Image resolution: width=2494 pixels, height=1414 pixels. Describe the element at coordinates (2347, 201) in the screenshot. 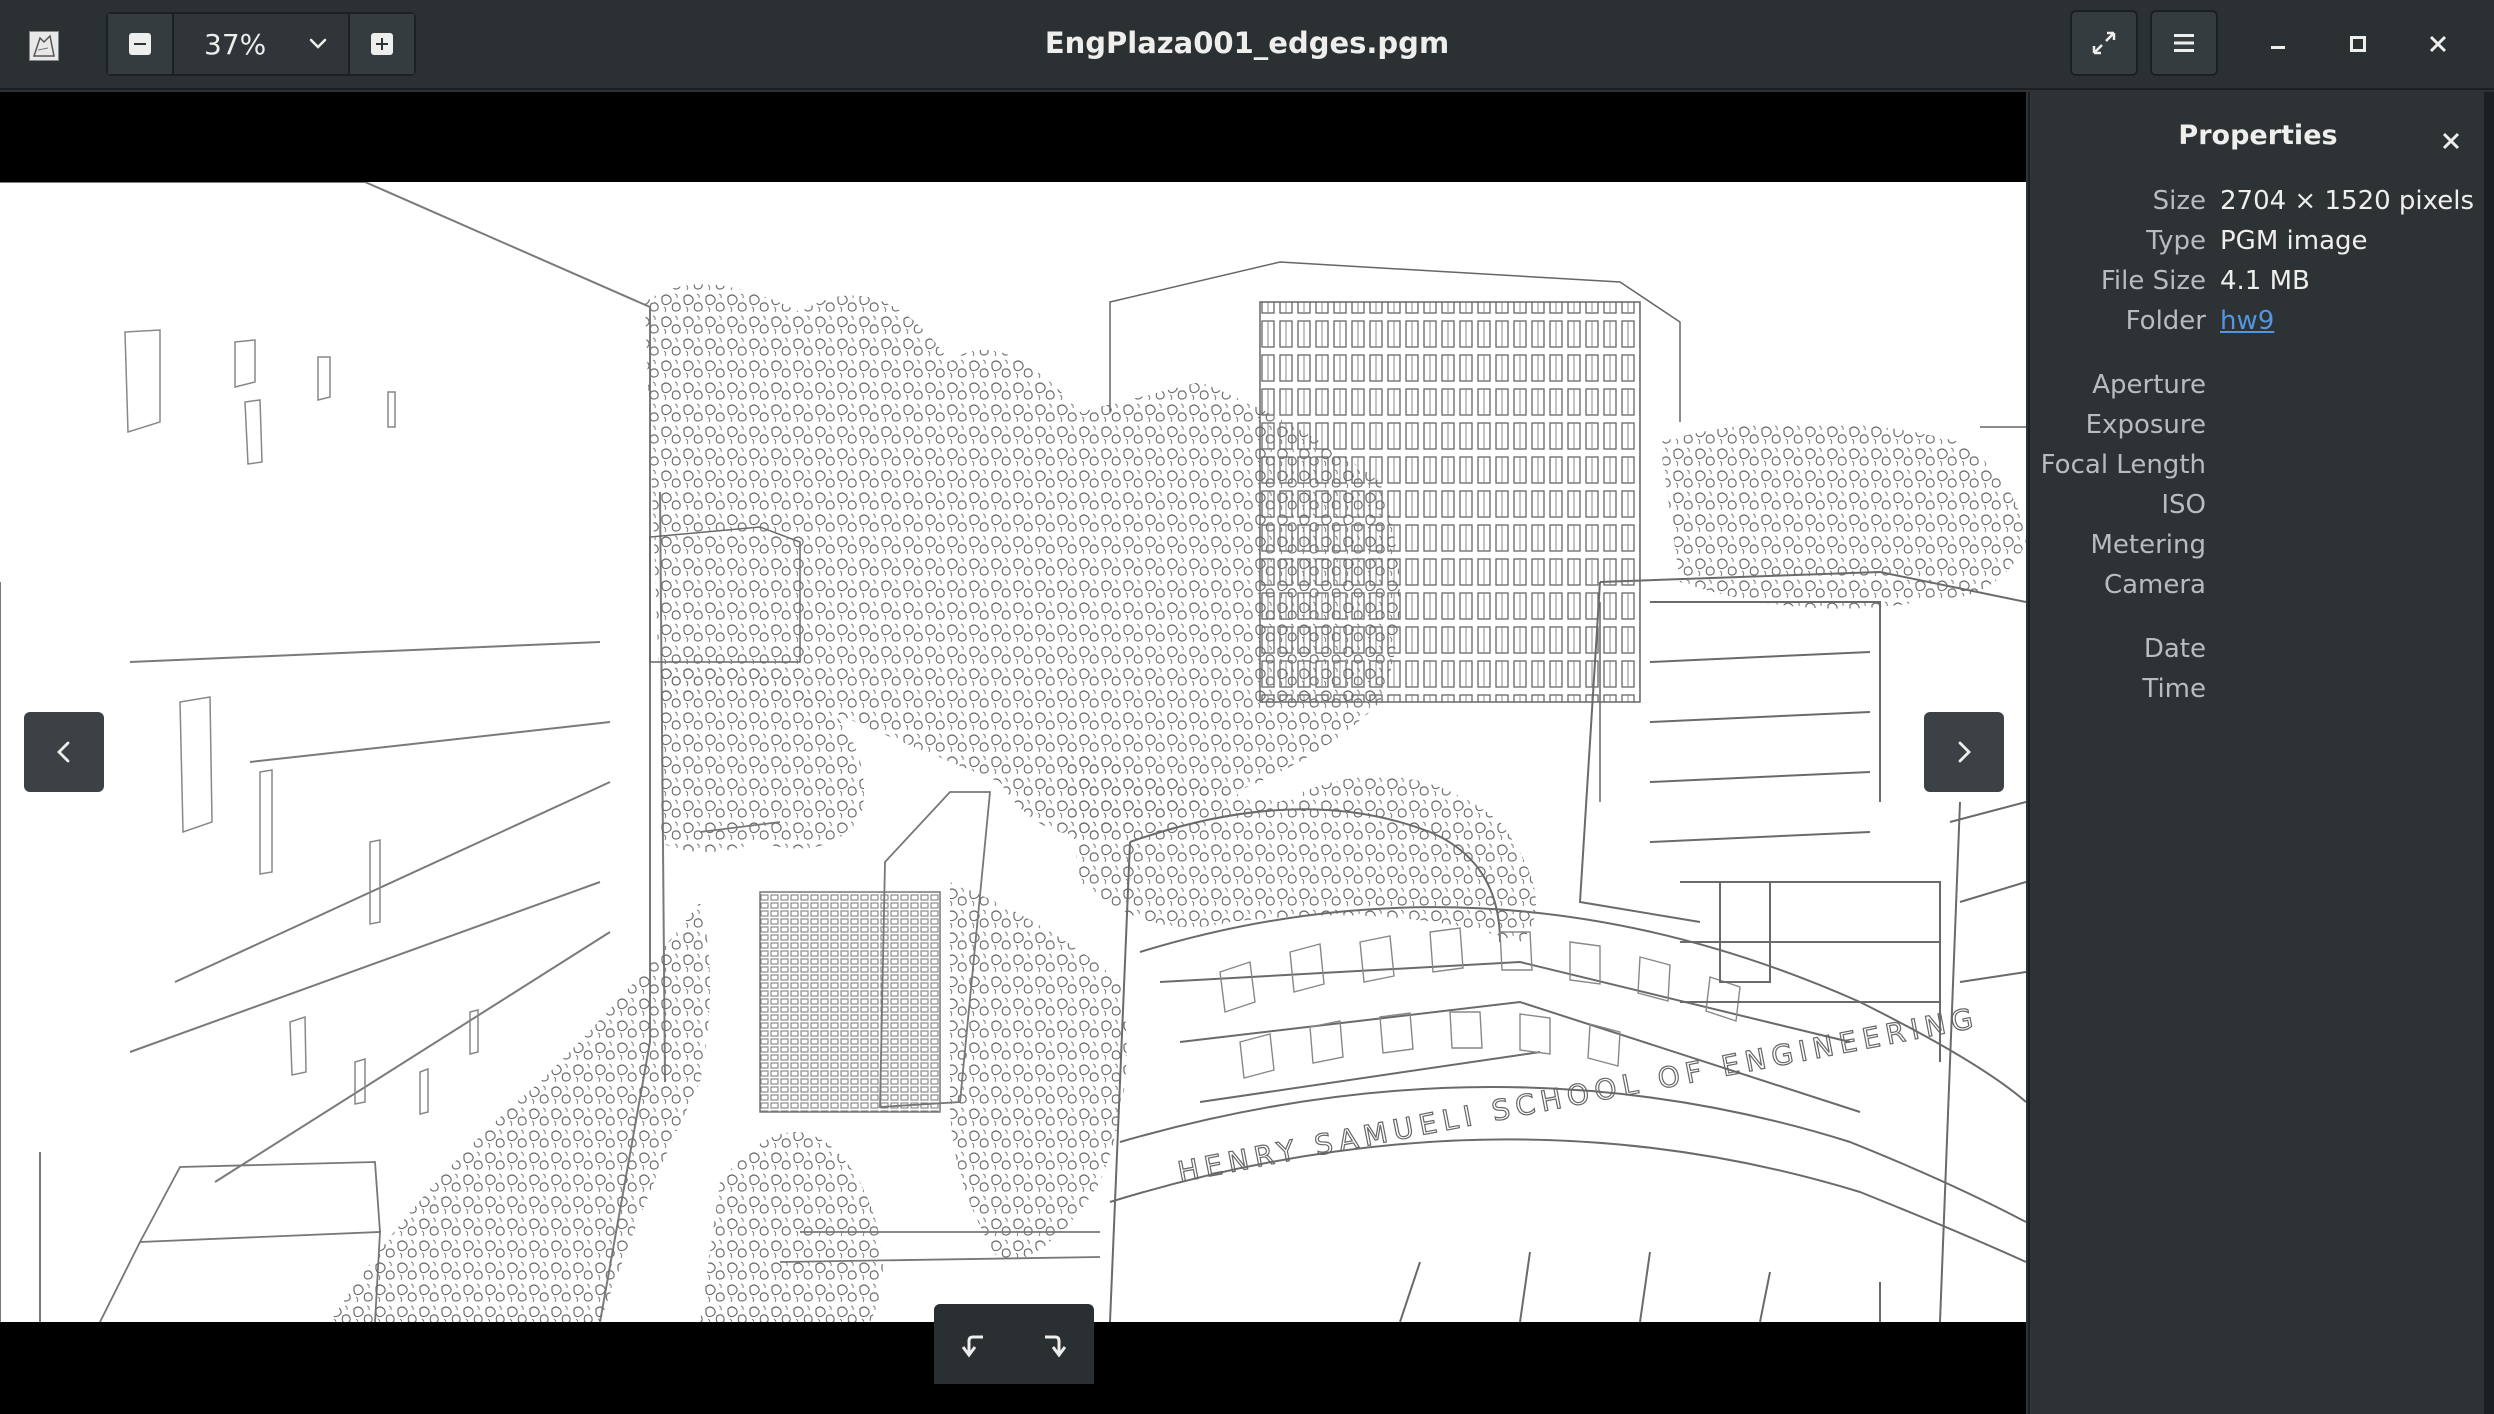

I see `property-value: 2704 × 1520 pixels` at that location.